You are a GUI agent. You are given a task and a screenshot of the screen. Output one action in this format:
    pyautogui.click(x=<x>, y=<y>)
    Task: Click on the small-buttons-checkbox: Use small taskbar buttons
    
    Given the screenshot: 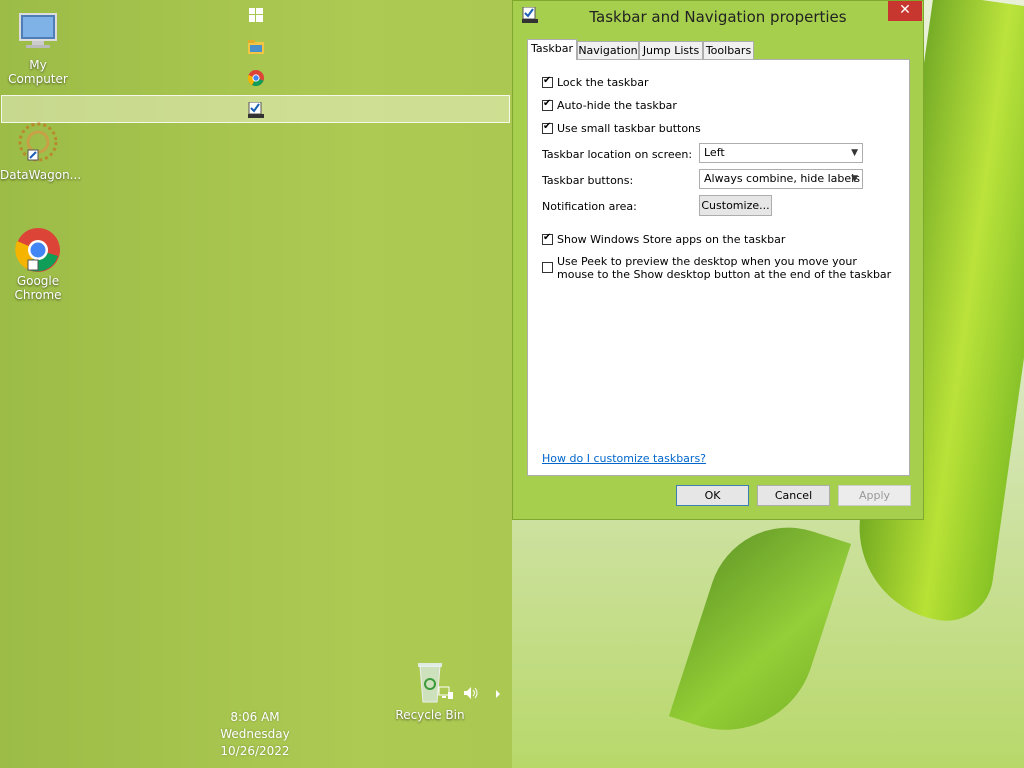 What is the action you would take?
    pyautogui.click(x=621, y=128)
    